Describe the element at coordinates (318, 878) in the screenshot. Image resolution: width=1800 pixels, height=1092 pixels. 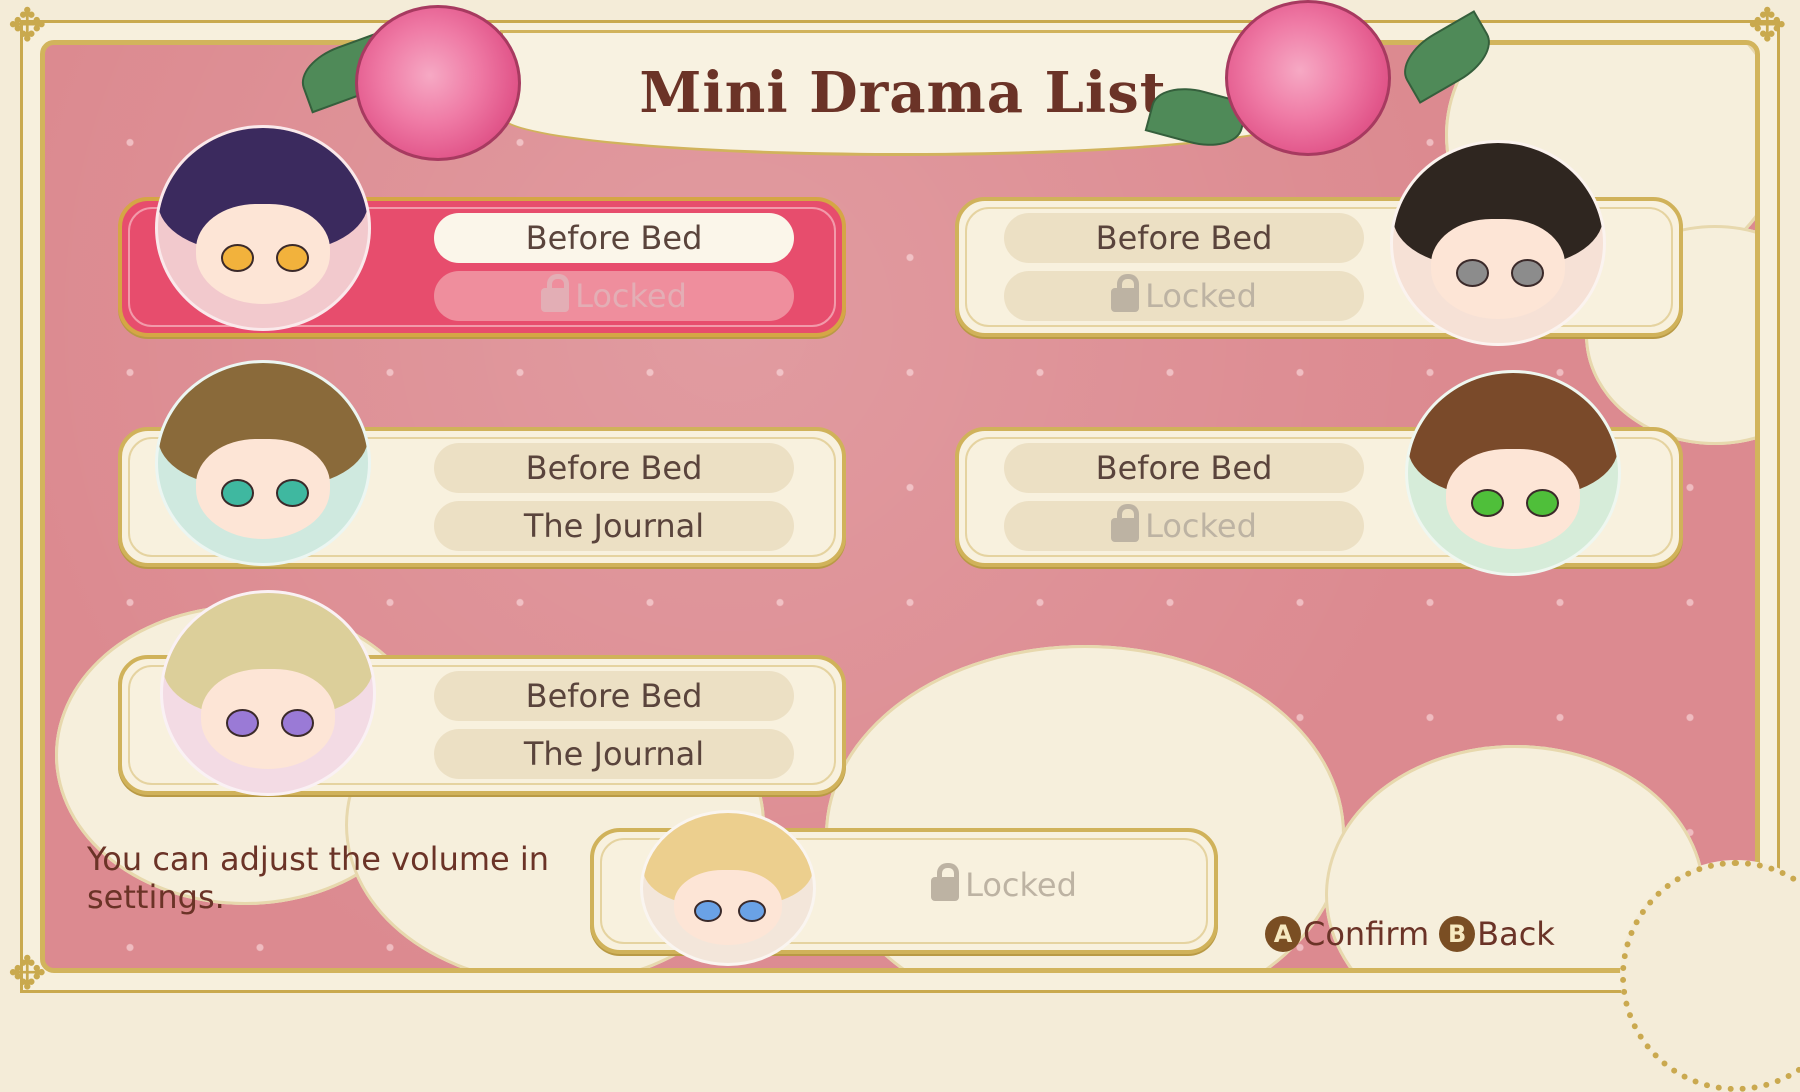
I see `hint-text: You can adjust the volume in settings.` at that location.